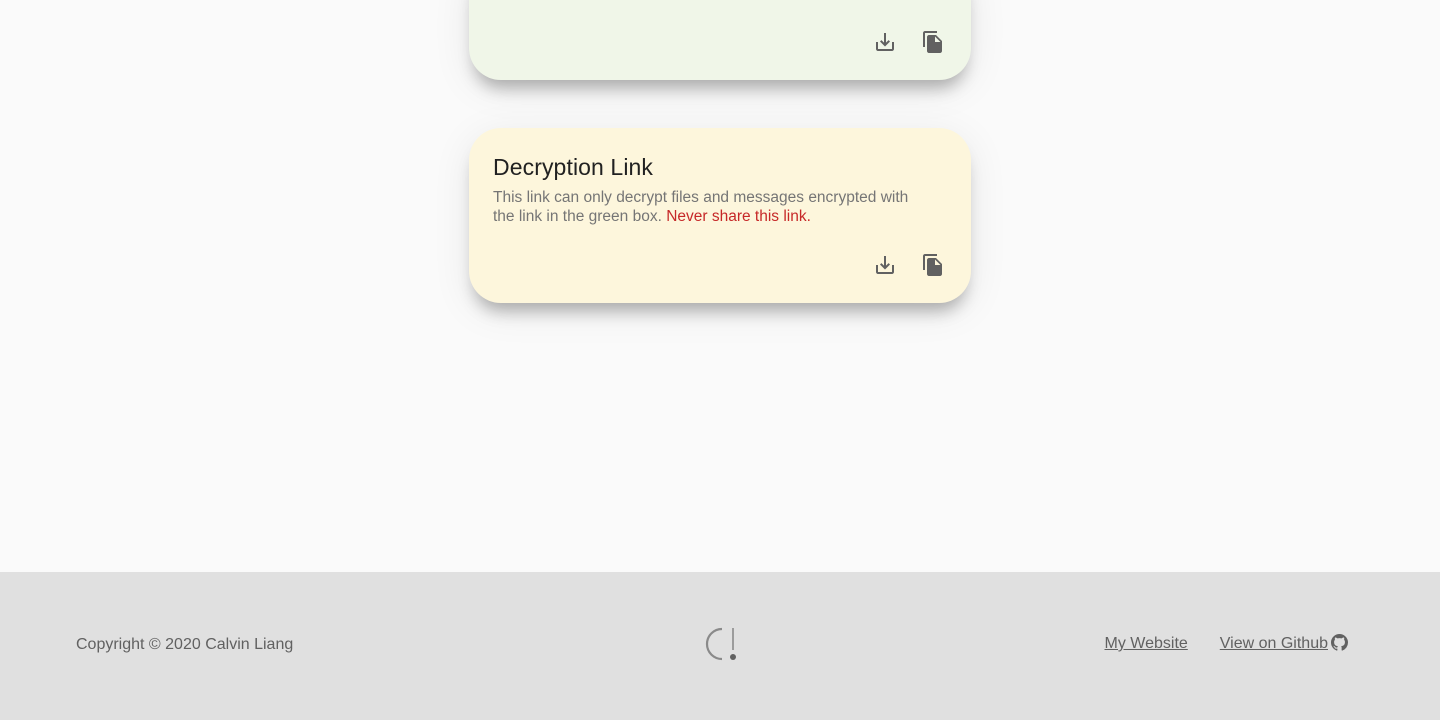  What do you see at coordinates (909, 42) in the screenshot?
I see `encryption-card-actions` at bounding box center [909, 42].